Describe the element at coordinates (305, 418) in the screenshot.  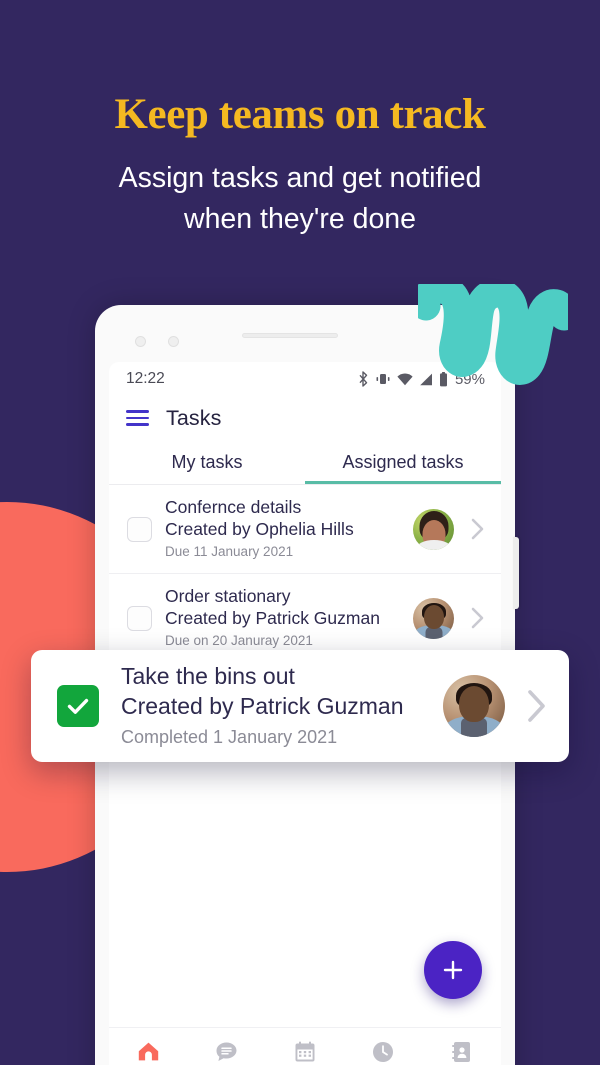
I see `app-bar: Tasks` at that location.